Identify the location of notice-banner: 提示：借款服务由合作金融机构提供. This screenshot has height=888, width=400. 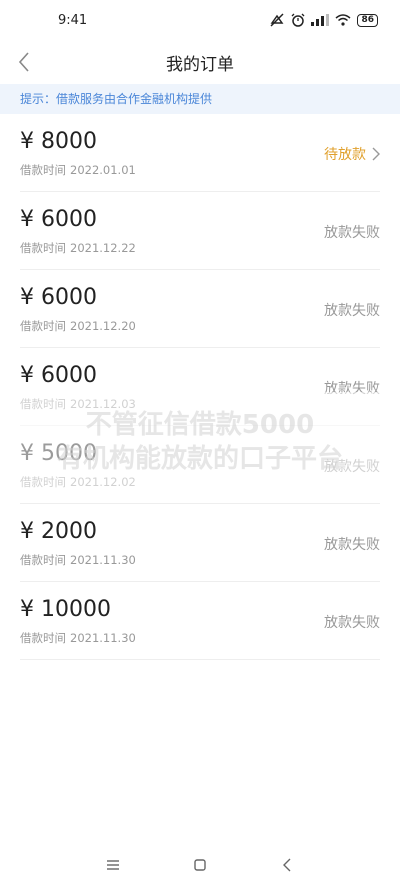
(200, 99).